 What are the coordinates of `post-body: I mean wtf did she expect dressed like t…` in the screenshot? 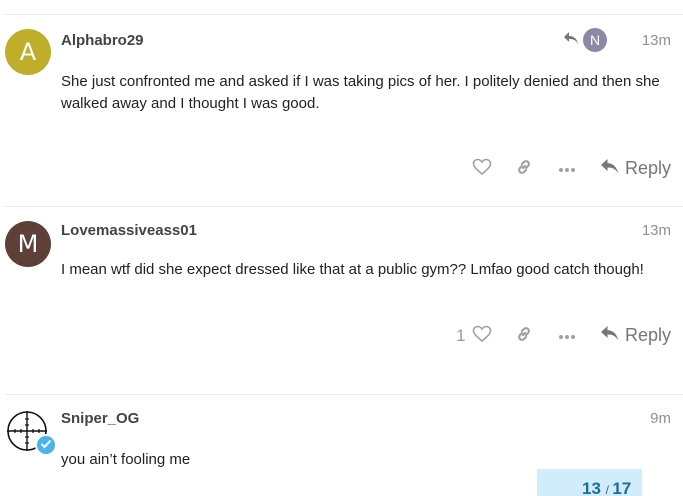 It's located at (352, 269).